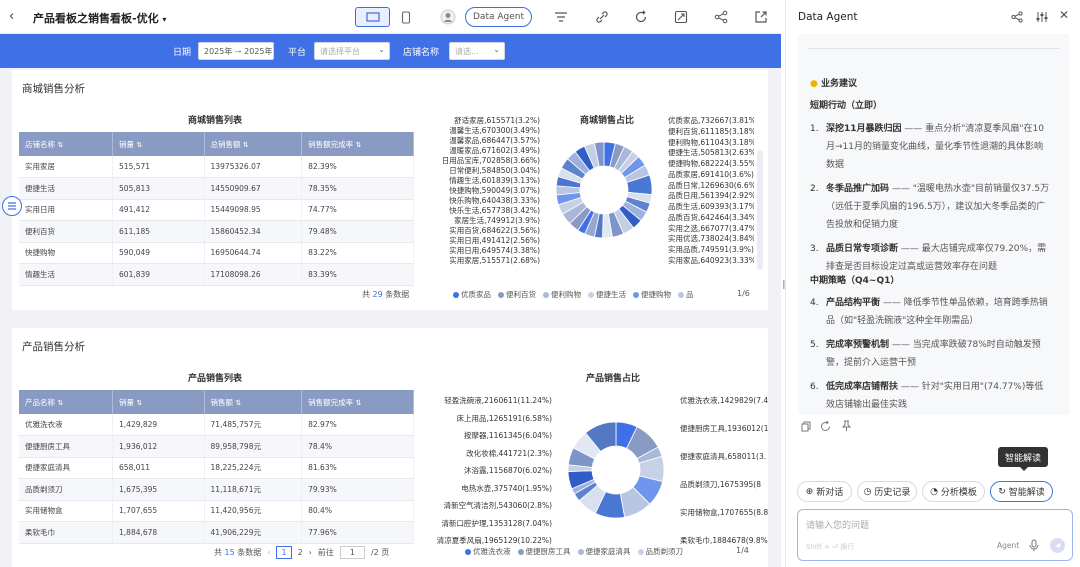 The image size is (1080, 567). What do you see at coordinates (607, 294) in the screenshot?
I see `legend-item: 便捷生活` at bounding box center [607, 294].